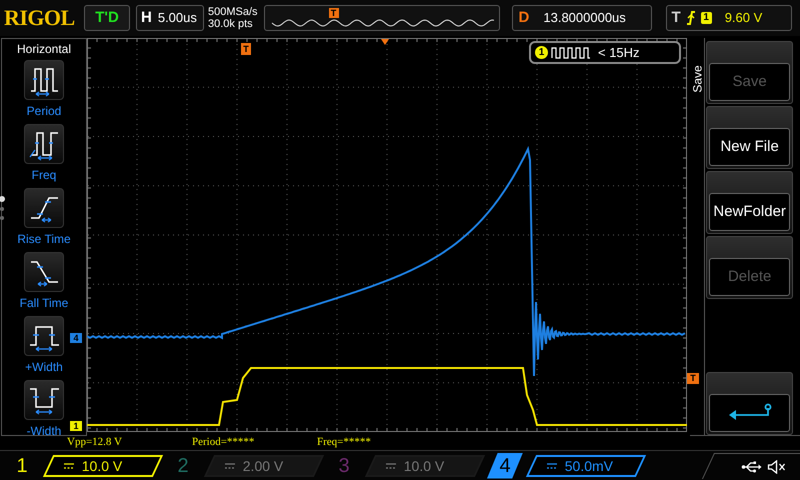 Image resolution: width=800 pixels, height=480 pixels. I want to click on measurement-readout: Period=*****, so click(224, 442).